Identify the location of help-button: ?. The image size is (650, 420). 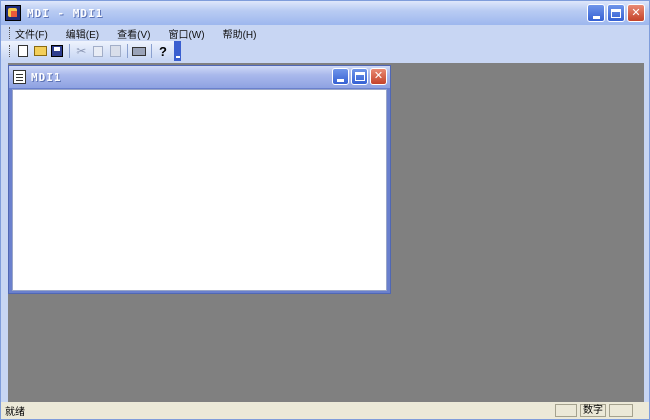
(163, 51).